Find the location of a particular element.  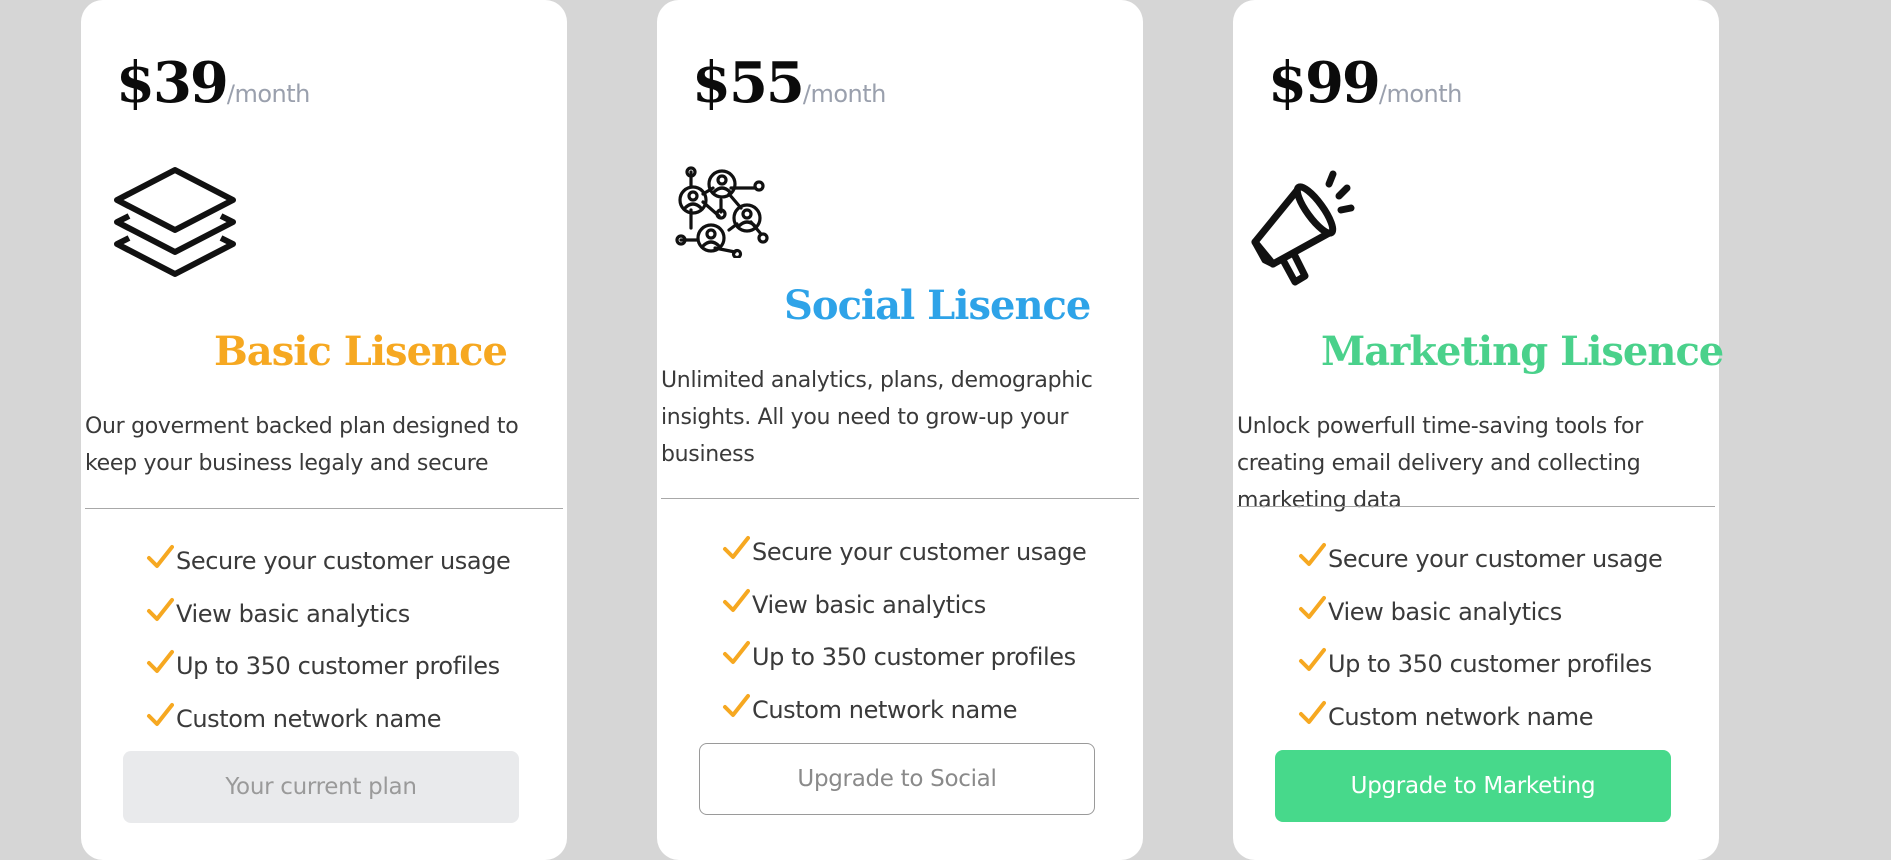

price: $39/month is located at coordinates (213, 83).